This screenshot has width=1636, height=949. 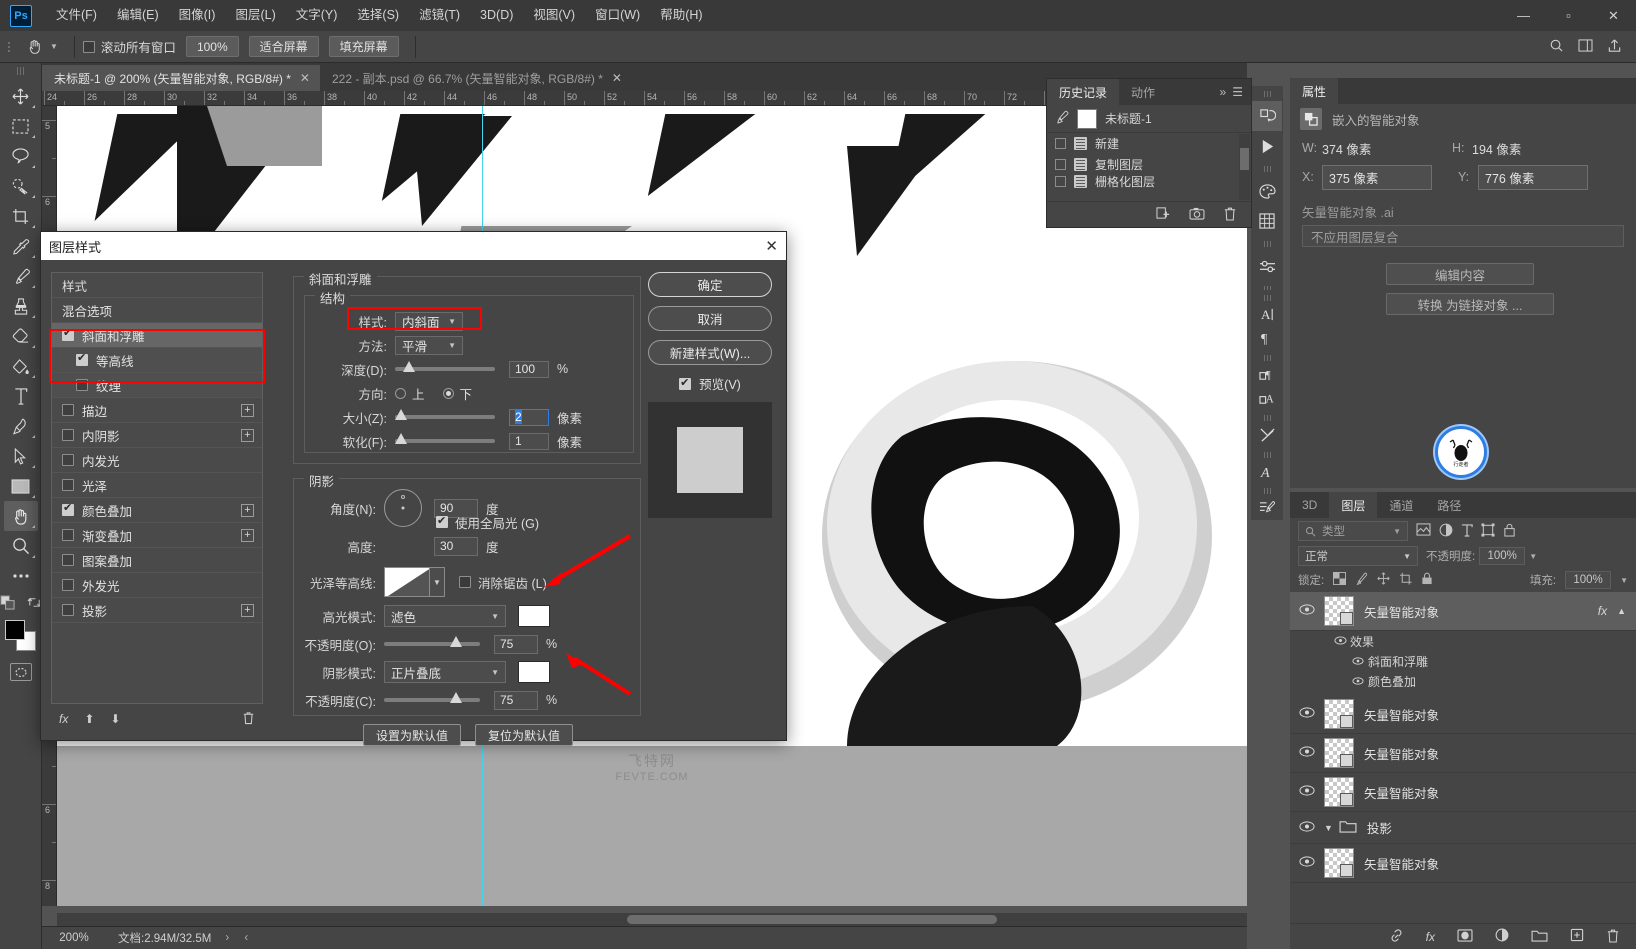 I want to click on style-inner-glow: 内发光, so click(x=157, y=460).